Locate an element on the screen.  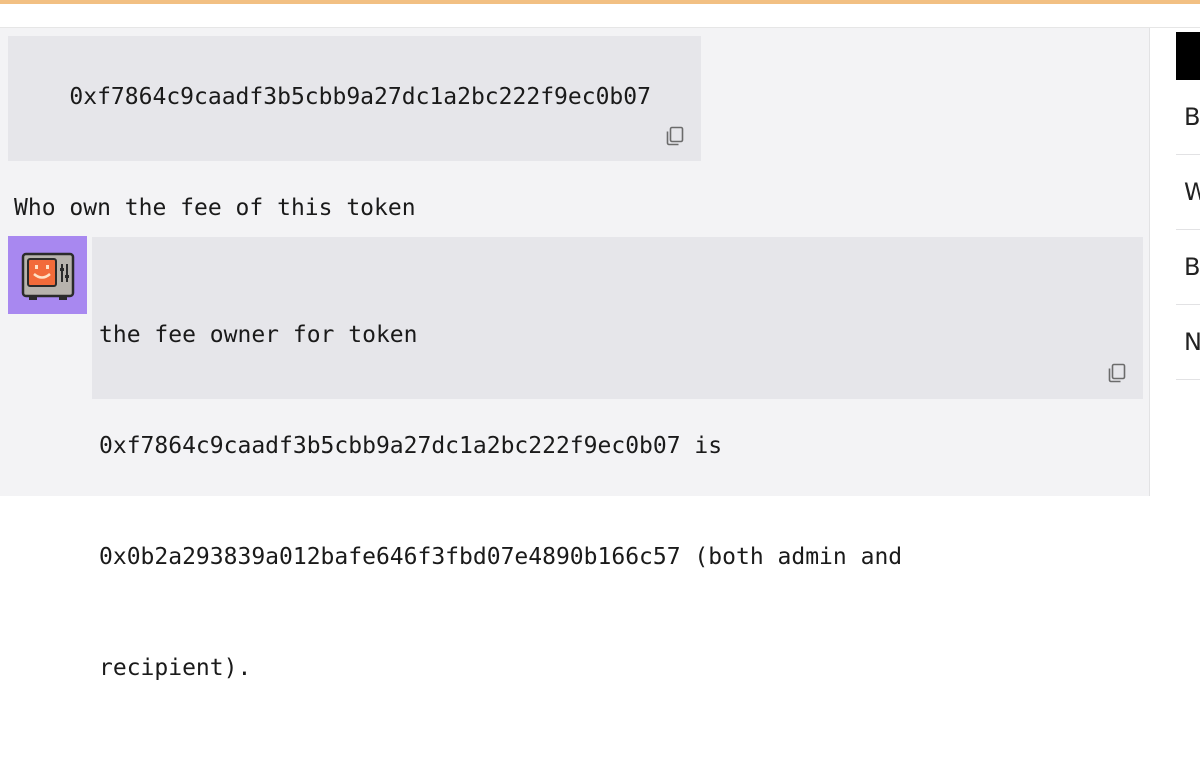
top-accent-bar is located at coordinates (600, 2).